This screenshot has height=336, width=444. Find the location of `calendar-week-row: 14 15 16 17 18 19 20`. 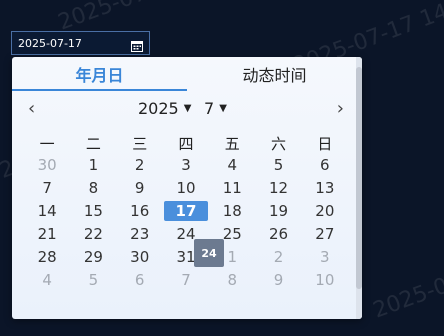

calendar-week-row: 14 15 16 17 18 19 20 is located at coordinates (186, 211).